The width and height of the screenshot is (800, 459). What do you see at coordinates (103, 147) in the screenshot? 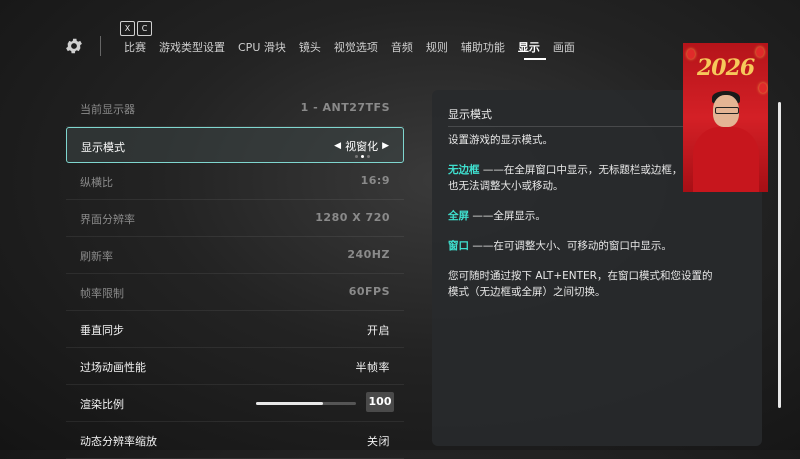
I see `setting-label: 显示模式` at bounding box center [103, 147].